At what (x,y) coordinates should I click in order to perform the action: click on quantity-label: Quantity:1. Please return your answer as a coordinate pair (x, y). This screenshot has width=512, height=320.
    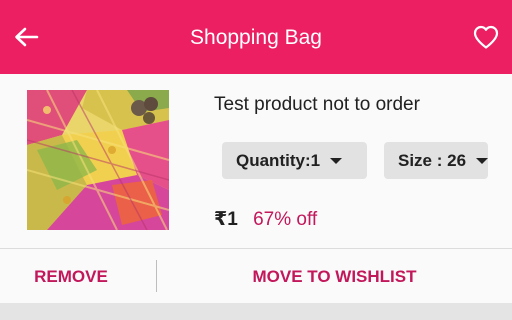
    Looking at the image, I should click on (278, 160).